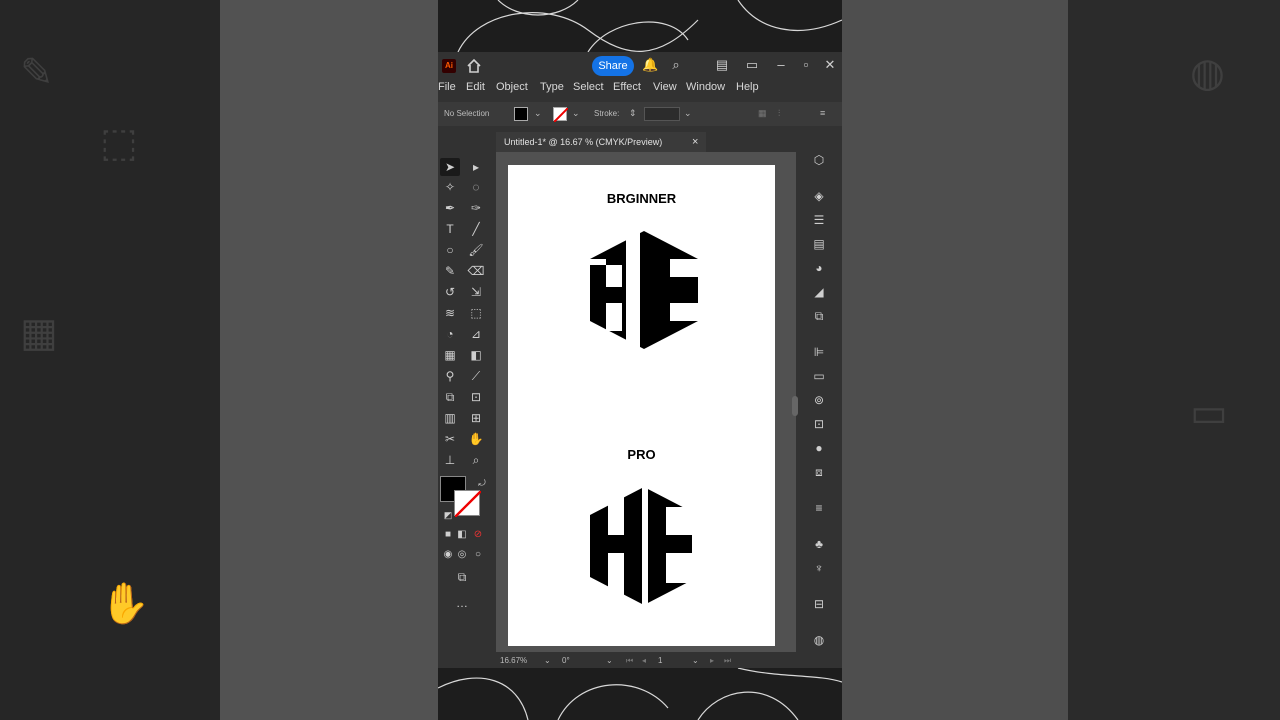 This screenshot has width=1280, height=720. I want to click on stroke-swatch, so click(561, 115).